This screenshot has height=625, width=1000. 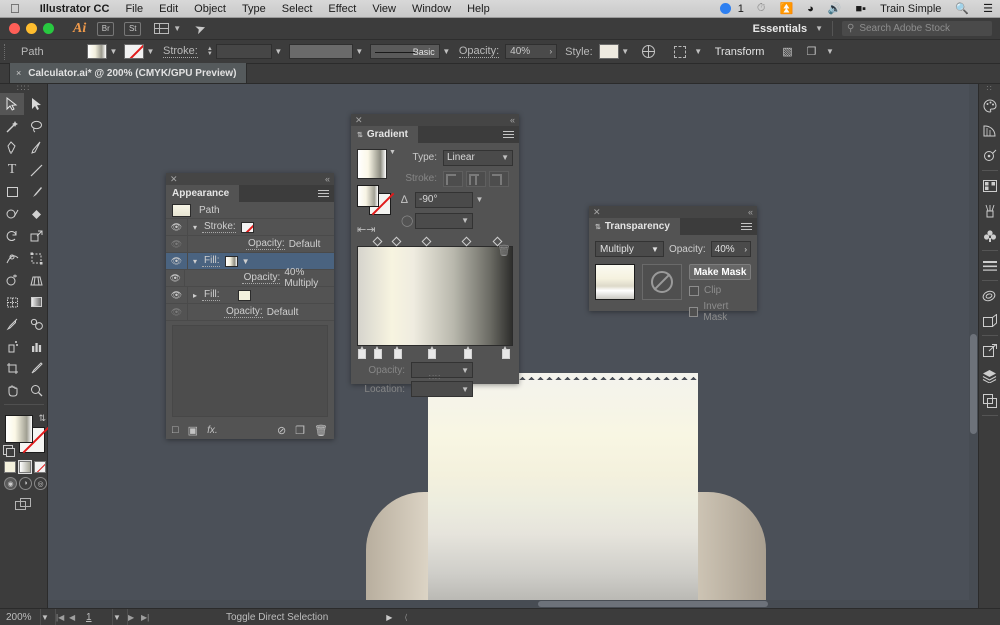 I want to click on minimize-window-button, so click(x=31, y=28).